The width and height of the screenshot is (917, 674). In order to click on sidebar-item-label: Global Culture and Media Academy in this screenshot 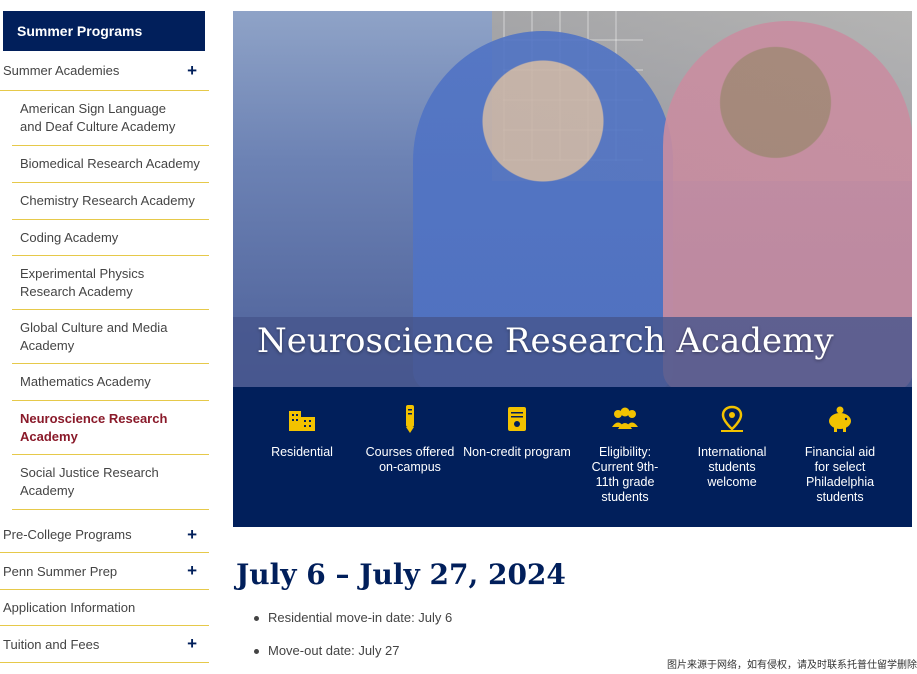, I will do `click(94, 336)`.